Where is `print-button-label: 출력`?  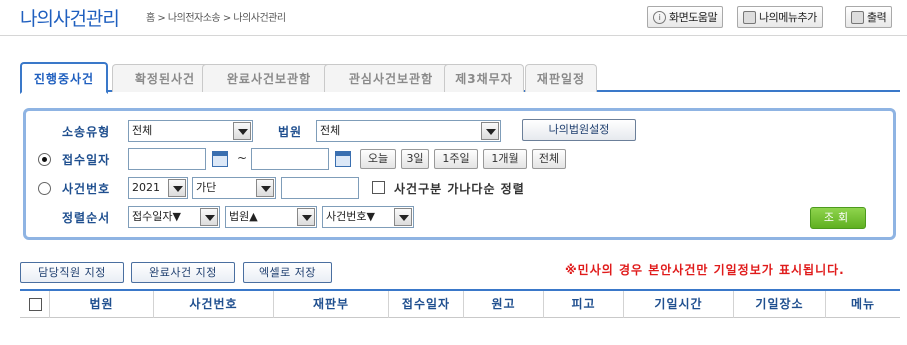 print-button-label: 출력 is located at coordinates (877, 17).